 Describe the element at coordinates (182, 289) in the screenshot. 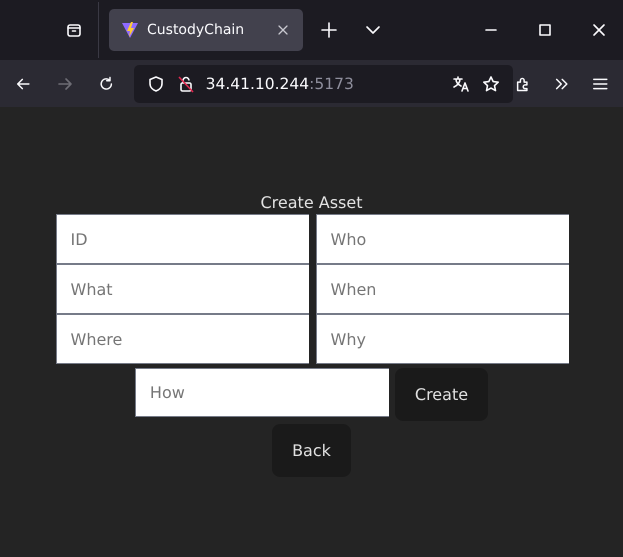

I see `text-field: What` at that location.